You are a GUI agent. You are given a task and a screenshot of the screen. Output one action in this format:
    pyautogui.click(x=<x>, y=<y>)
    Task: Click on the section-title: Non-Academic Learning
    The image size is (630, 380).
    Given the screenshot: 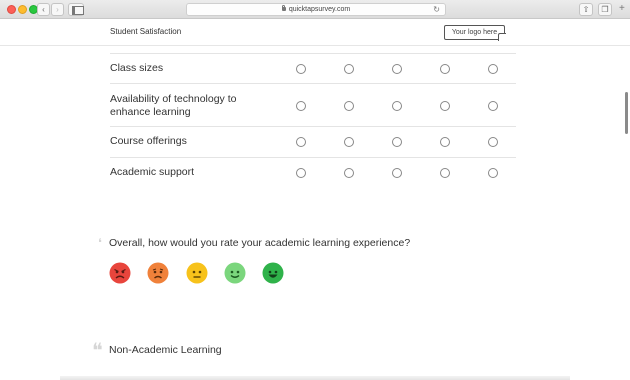 What is the action you would take?
    pyautogui.click(x=165, y=350)
    